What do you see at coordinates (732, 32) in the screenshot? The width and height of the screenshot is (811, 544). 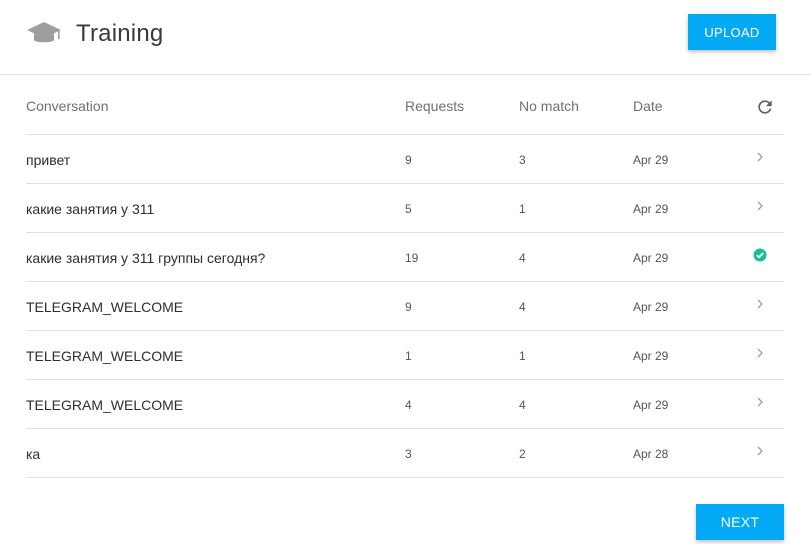 I see `upload-button: UPLOAD` at bounding box center [732, 32].